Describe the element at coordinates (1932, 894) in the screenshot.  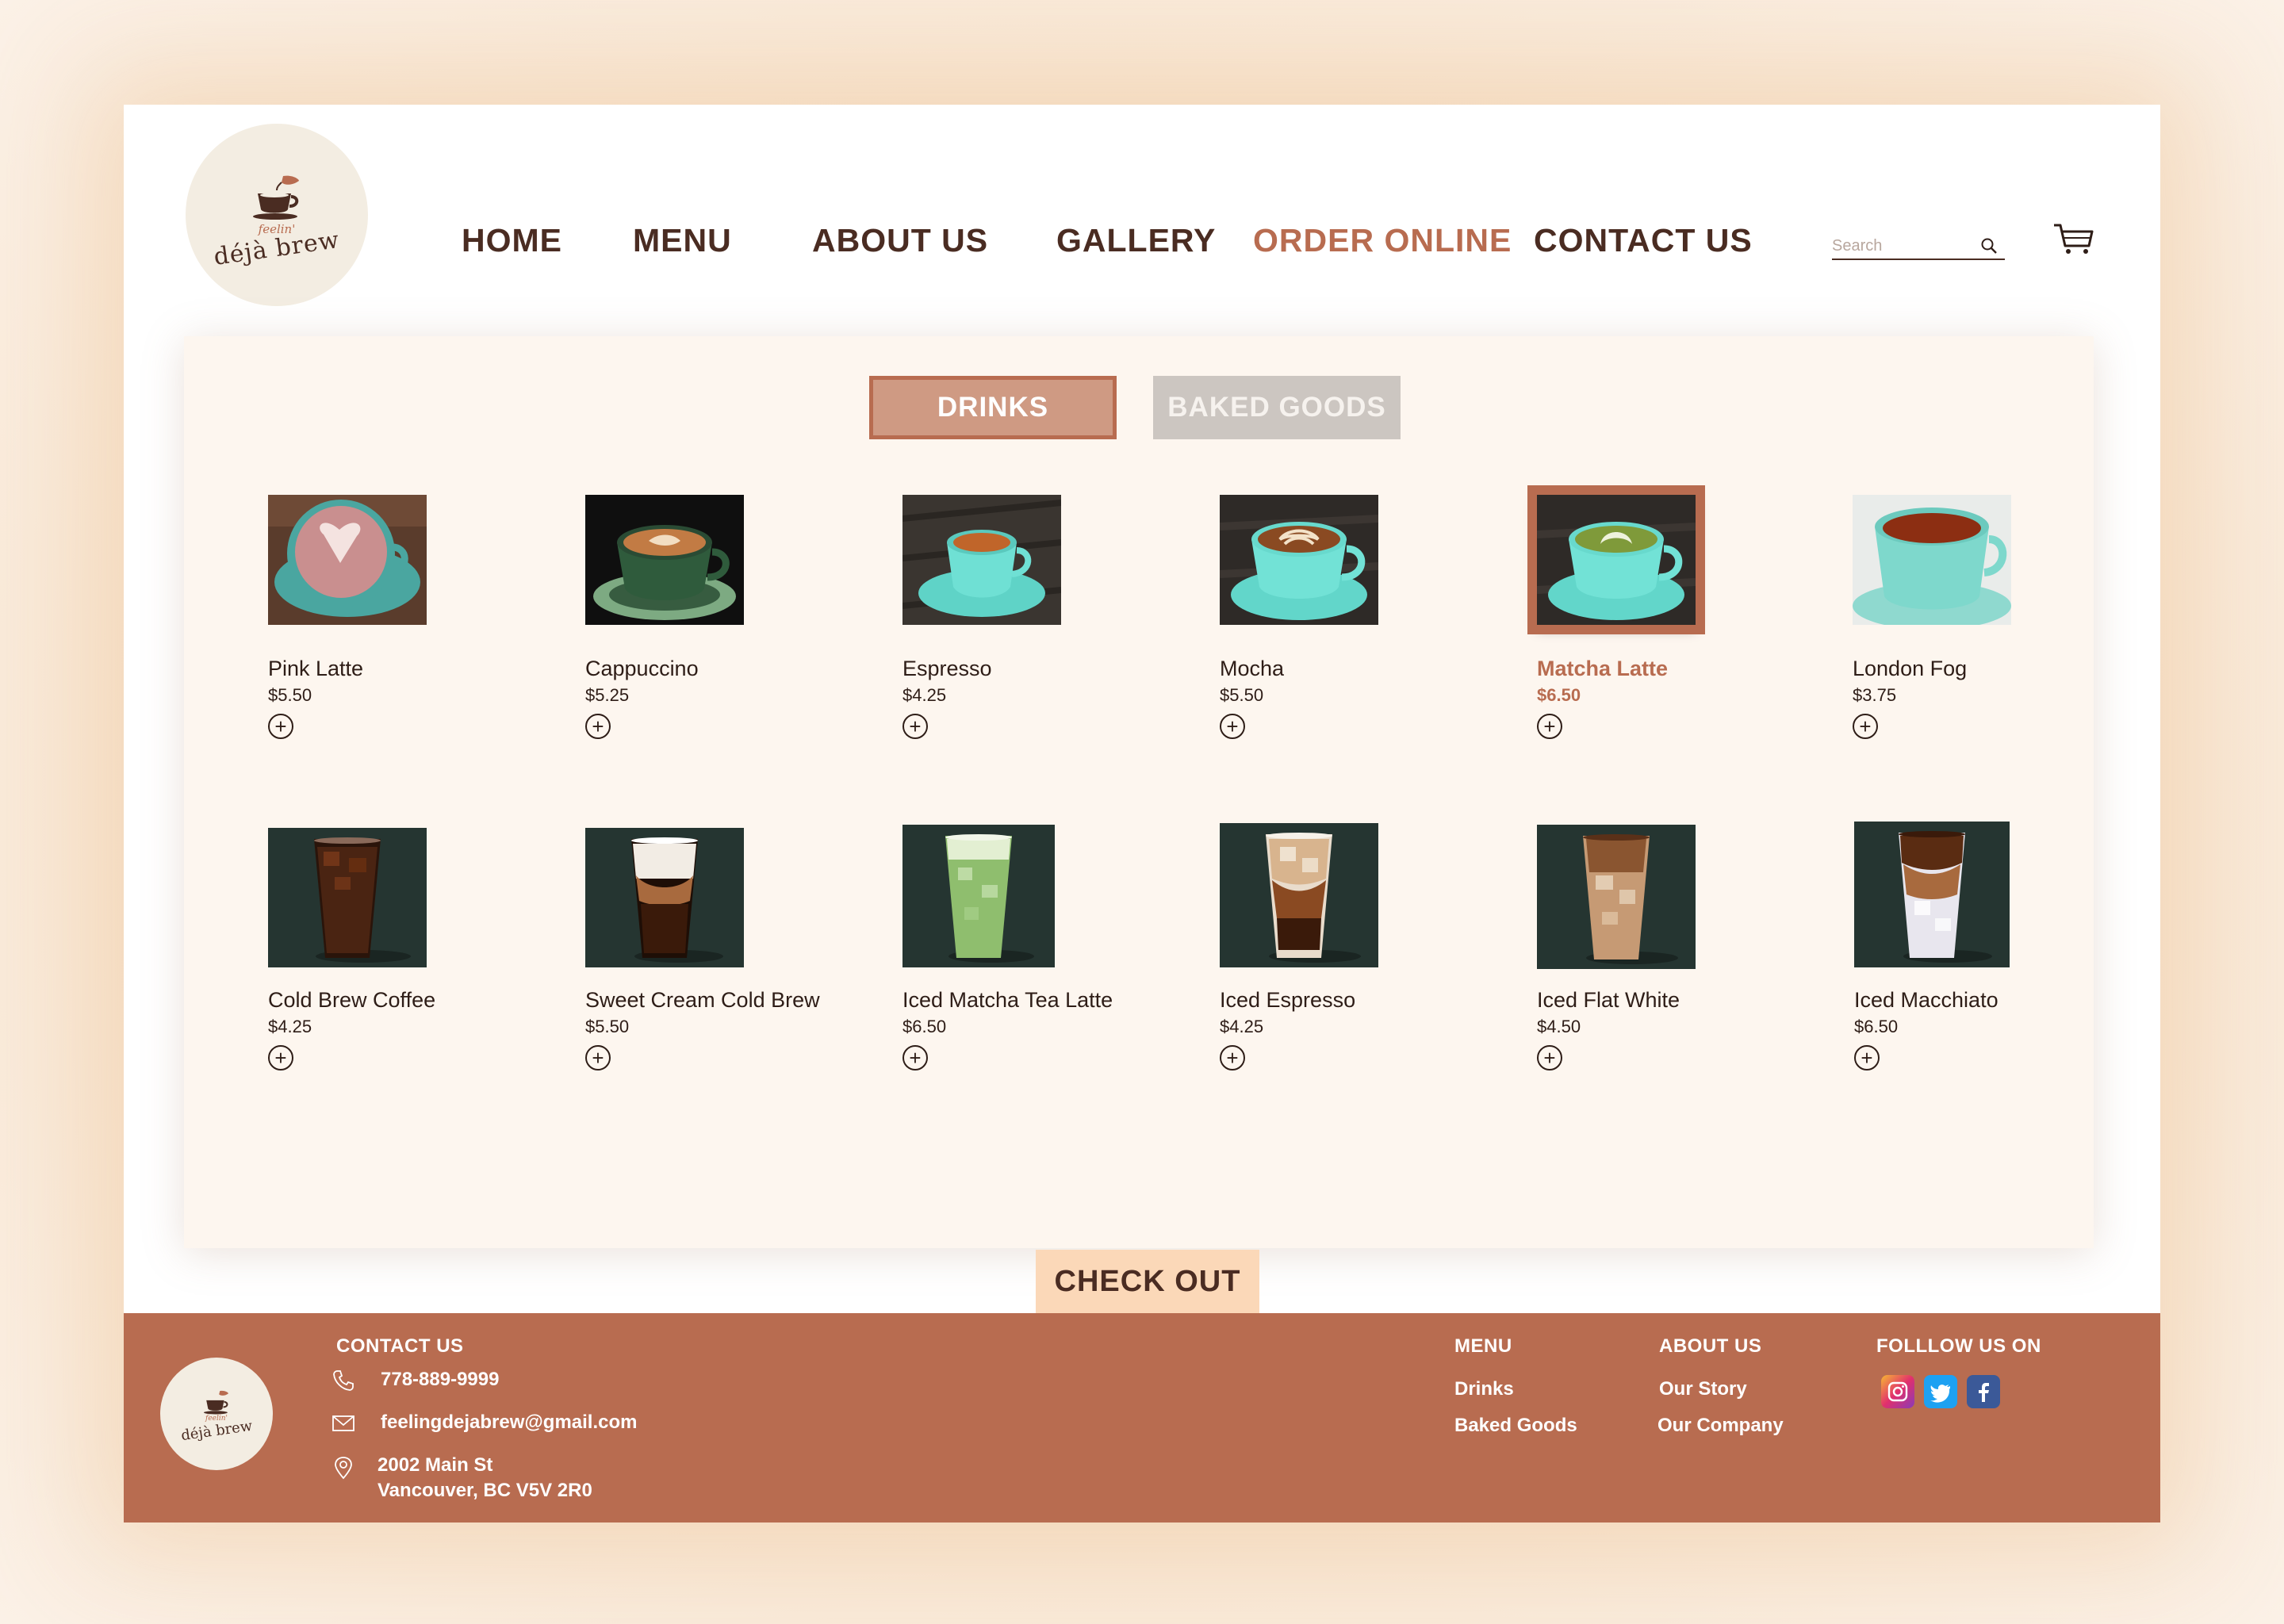
I see `iced-macchiato-photo` at that location.